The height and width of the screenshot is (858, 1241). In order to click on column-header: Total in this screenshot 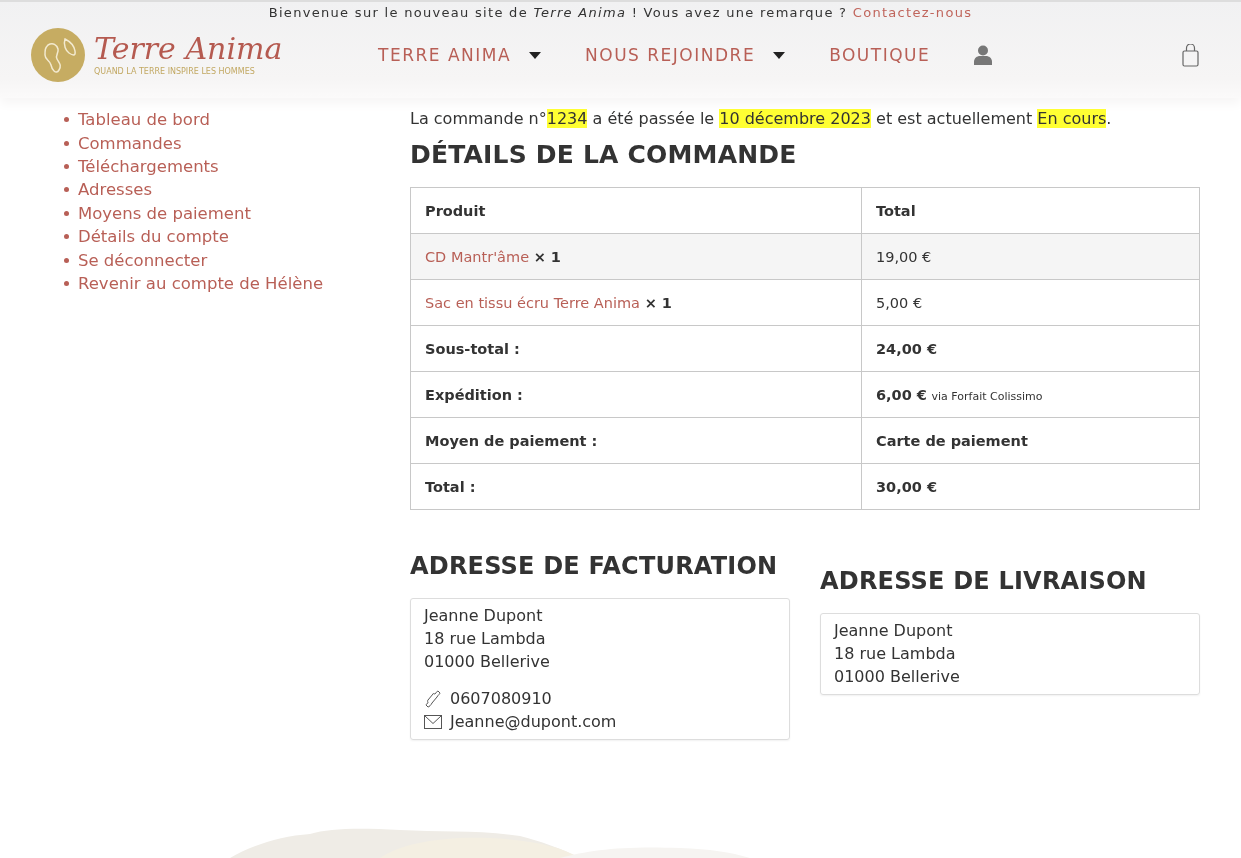, I will do `click(1030, 210)`.